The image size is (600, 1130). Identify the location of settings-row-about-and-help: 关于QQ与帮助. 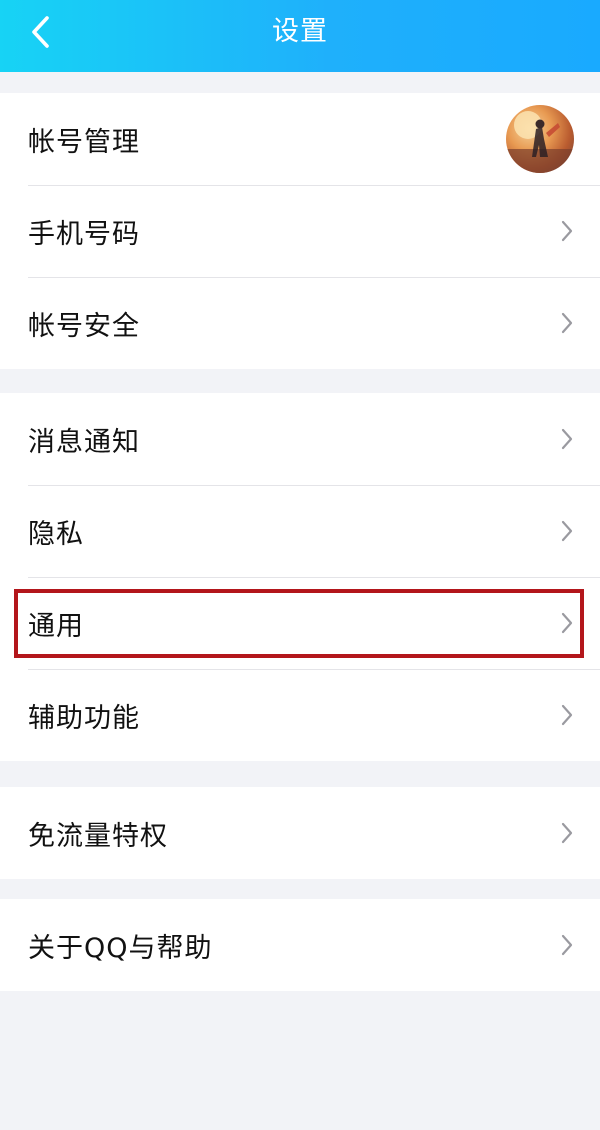
(300, 945).